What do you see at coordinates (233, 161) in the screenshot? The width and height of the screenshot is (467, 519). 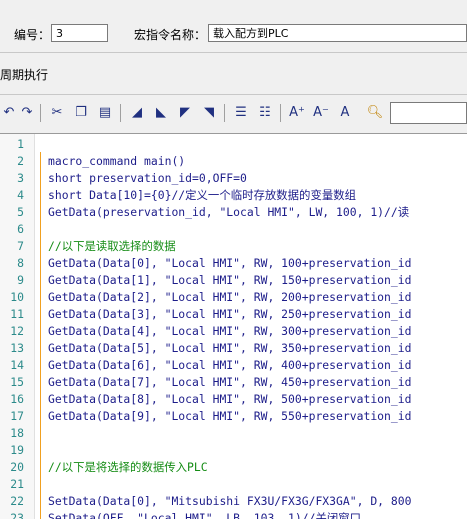 I see `code-line: 2 macro_command main()` at bounding box center [233, 161].